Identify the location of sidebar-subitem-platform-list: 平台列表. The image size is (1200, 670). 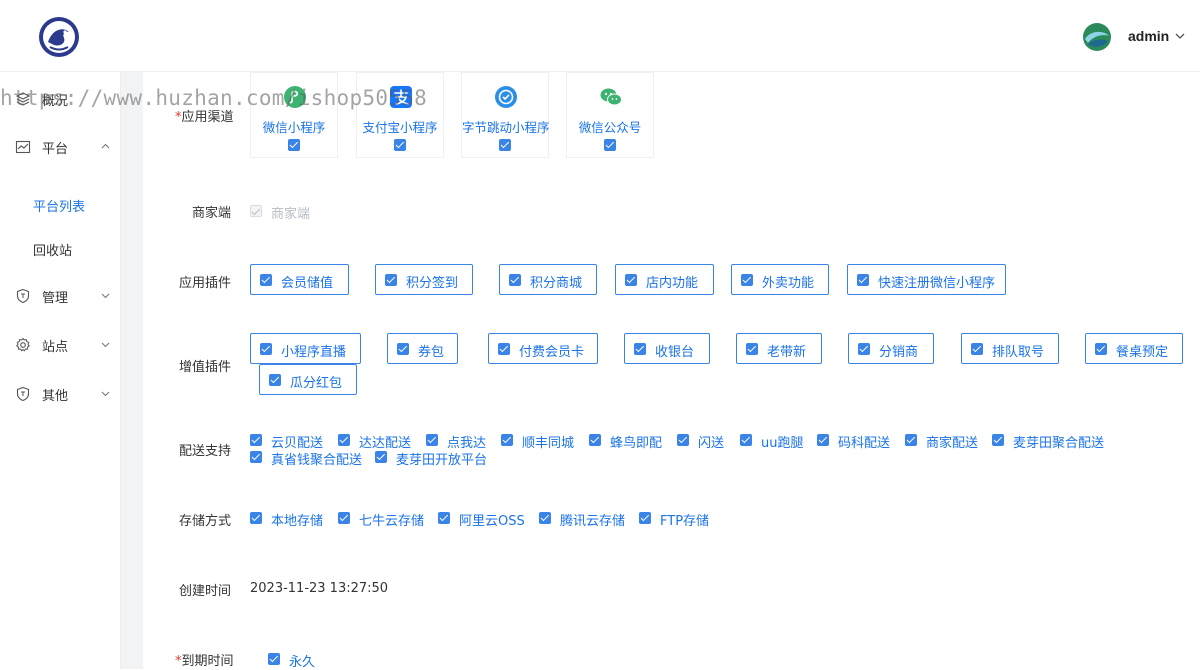
(59, 205).